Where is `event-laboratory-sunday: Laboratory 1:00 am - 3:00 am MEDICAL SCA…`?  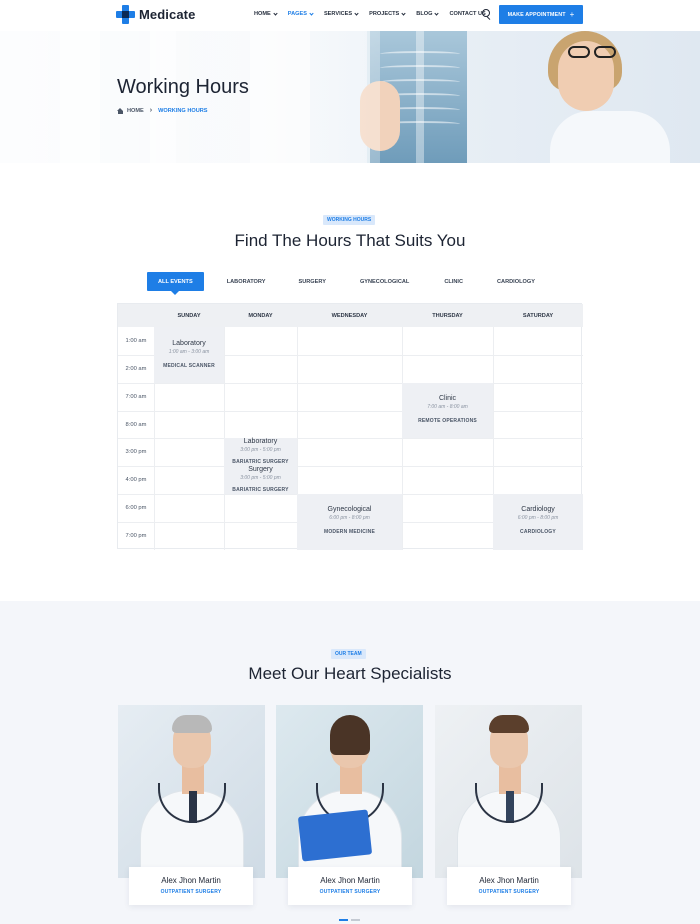 event-laboratory-sunday: Laboratory 1:00 am - 3:00 am MEDICAL SCA… is located at coordinates (189, 355).